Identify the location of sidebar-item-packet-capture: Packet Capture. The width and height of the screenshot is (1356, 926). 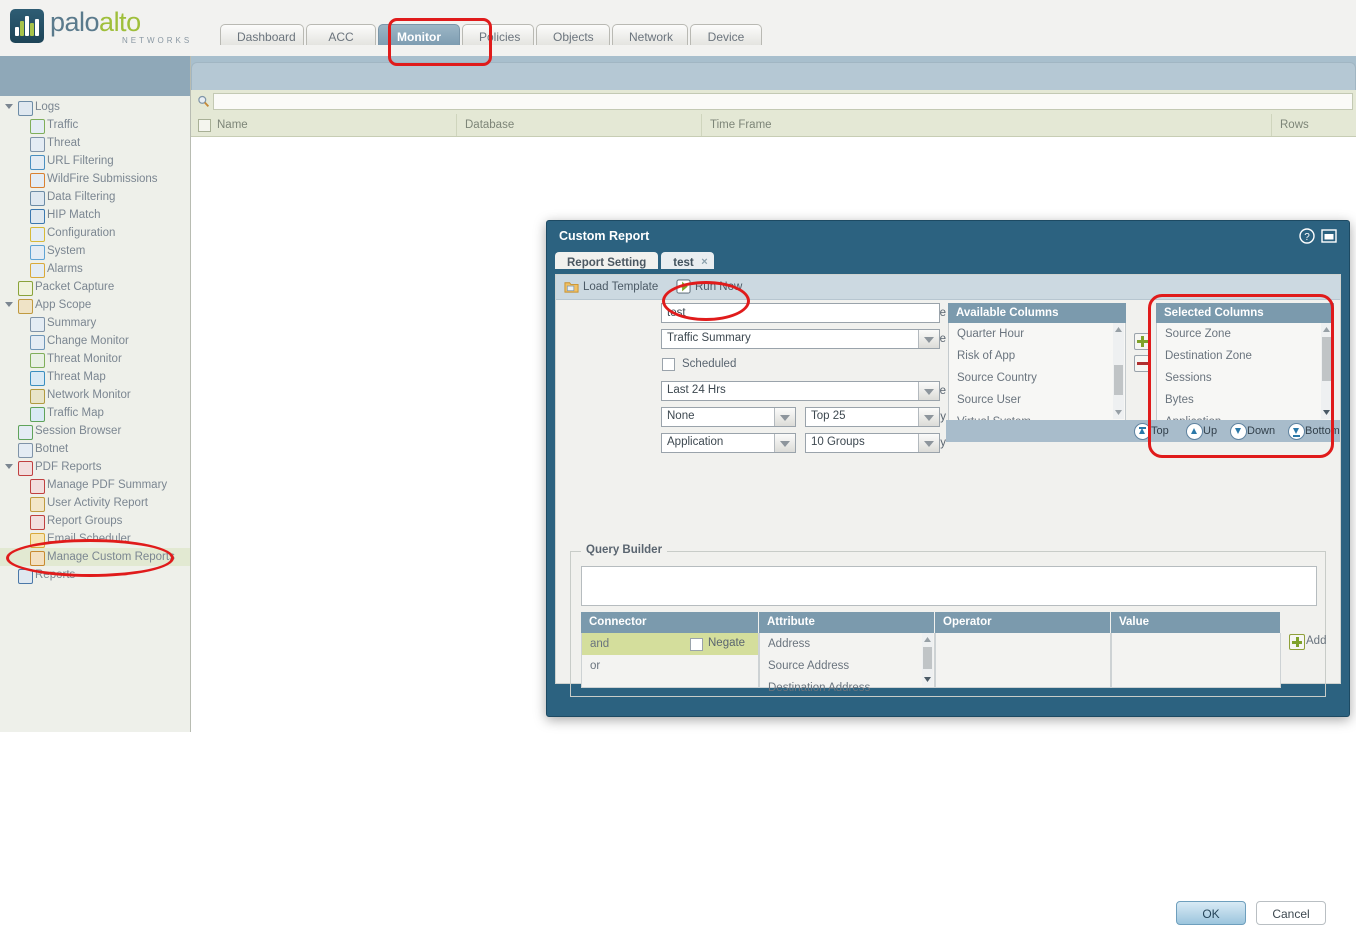
(95, 287).